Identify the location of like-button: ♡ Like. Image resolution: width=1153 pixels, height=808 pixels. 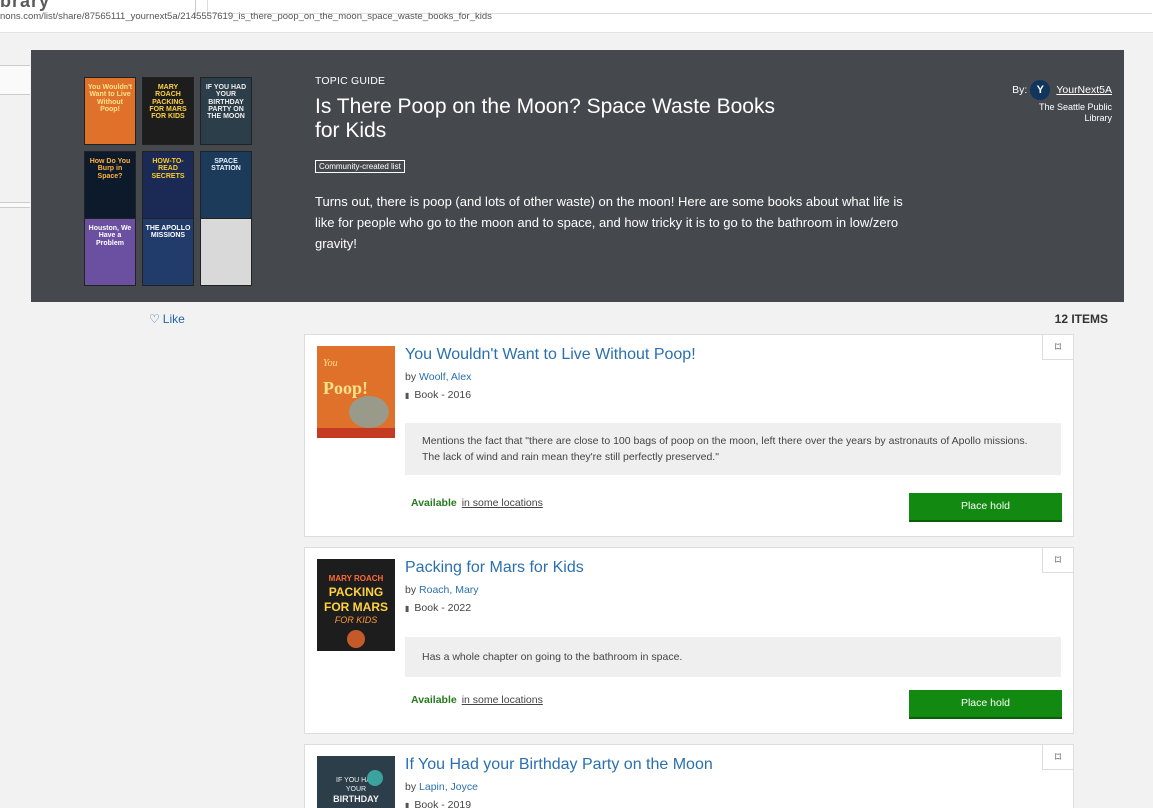
(167, 319).